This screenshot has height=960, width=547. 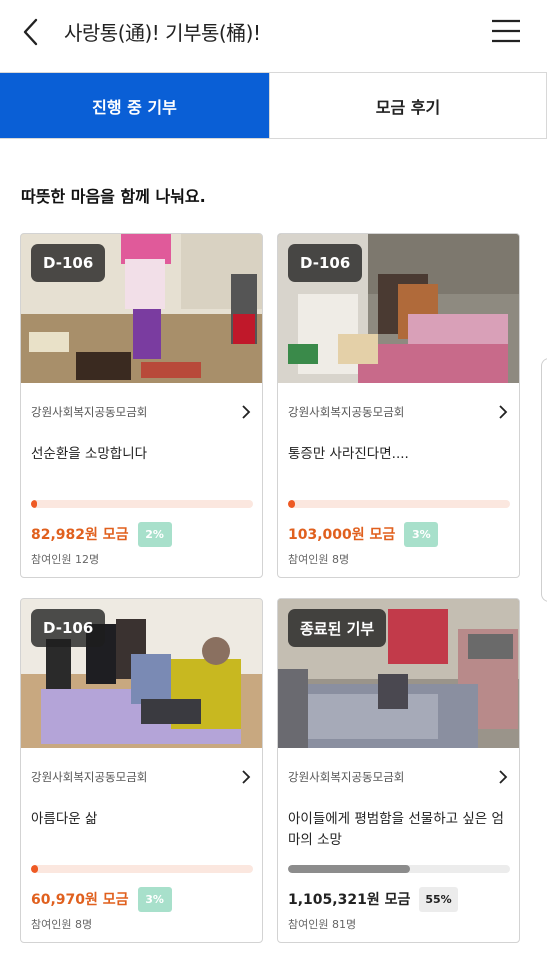 I want to click on campaign-title: 아이들에게 평범함을 선물하고 싶은 엄마의 소망, so click(x=396, y=829).